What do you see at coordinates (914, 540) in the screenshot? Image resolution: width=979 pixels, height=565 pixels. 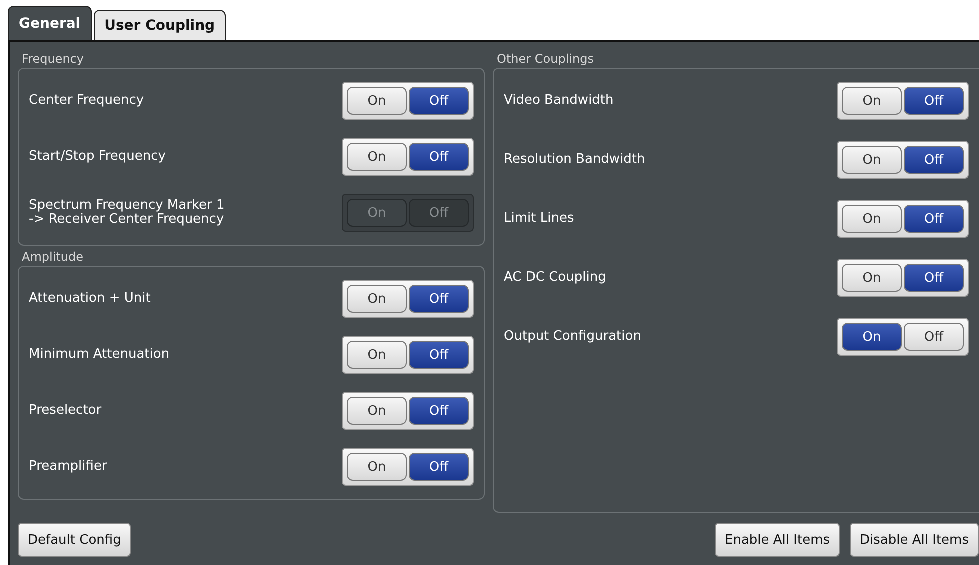 I see `action-button: Disable All Items` at bounding box center [914, 540].